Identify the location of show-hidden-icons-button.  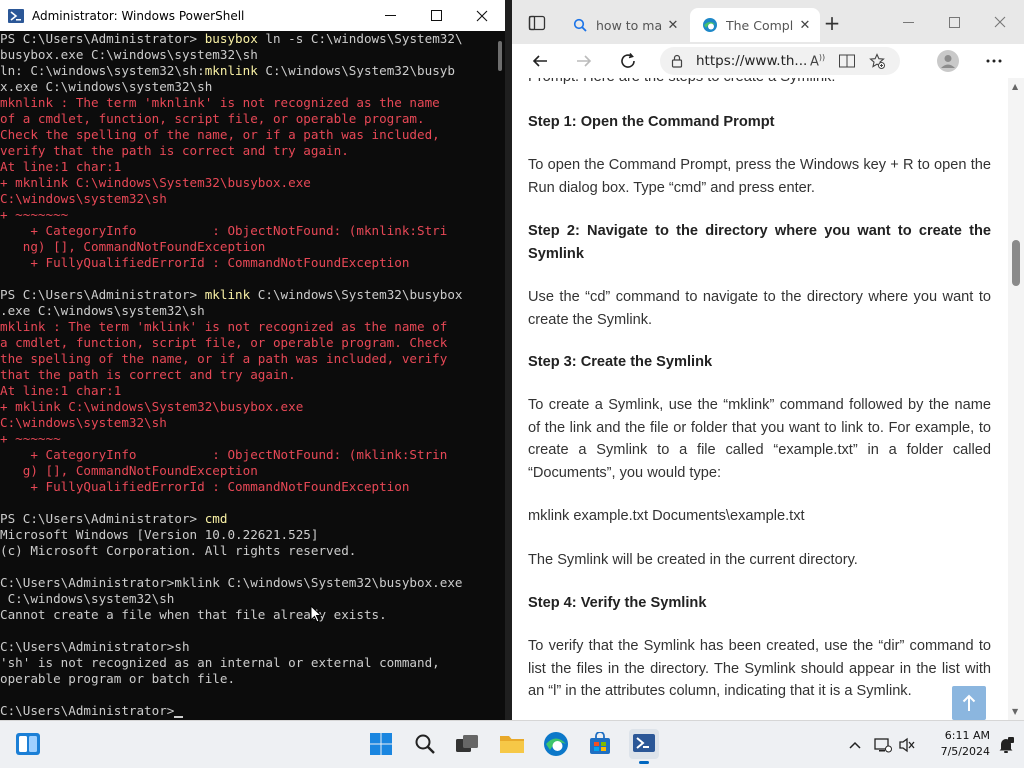
(855, 745).